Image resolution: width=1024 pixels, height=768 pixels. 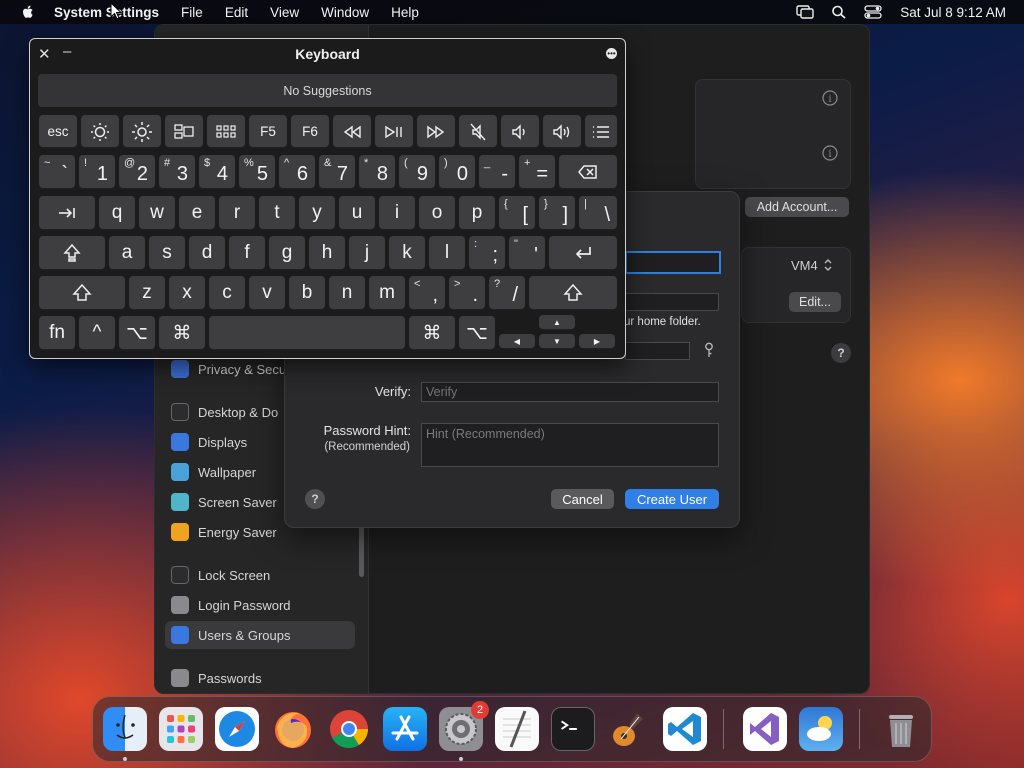 What do you see at coordinates (182, 333) in the screenshot?
I see `key-left-command: ⌘` at bounding box center [182, 333].